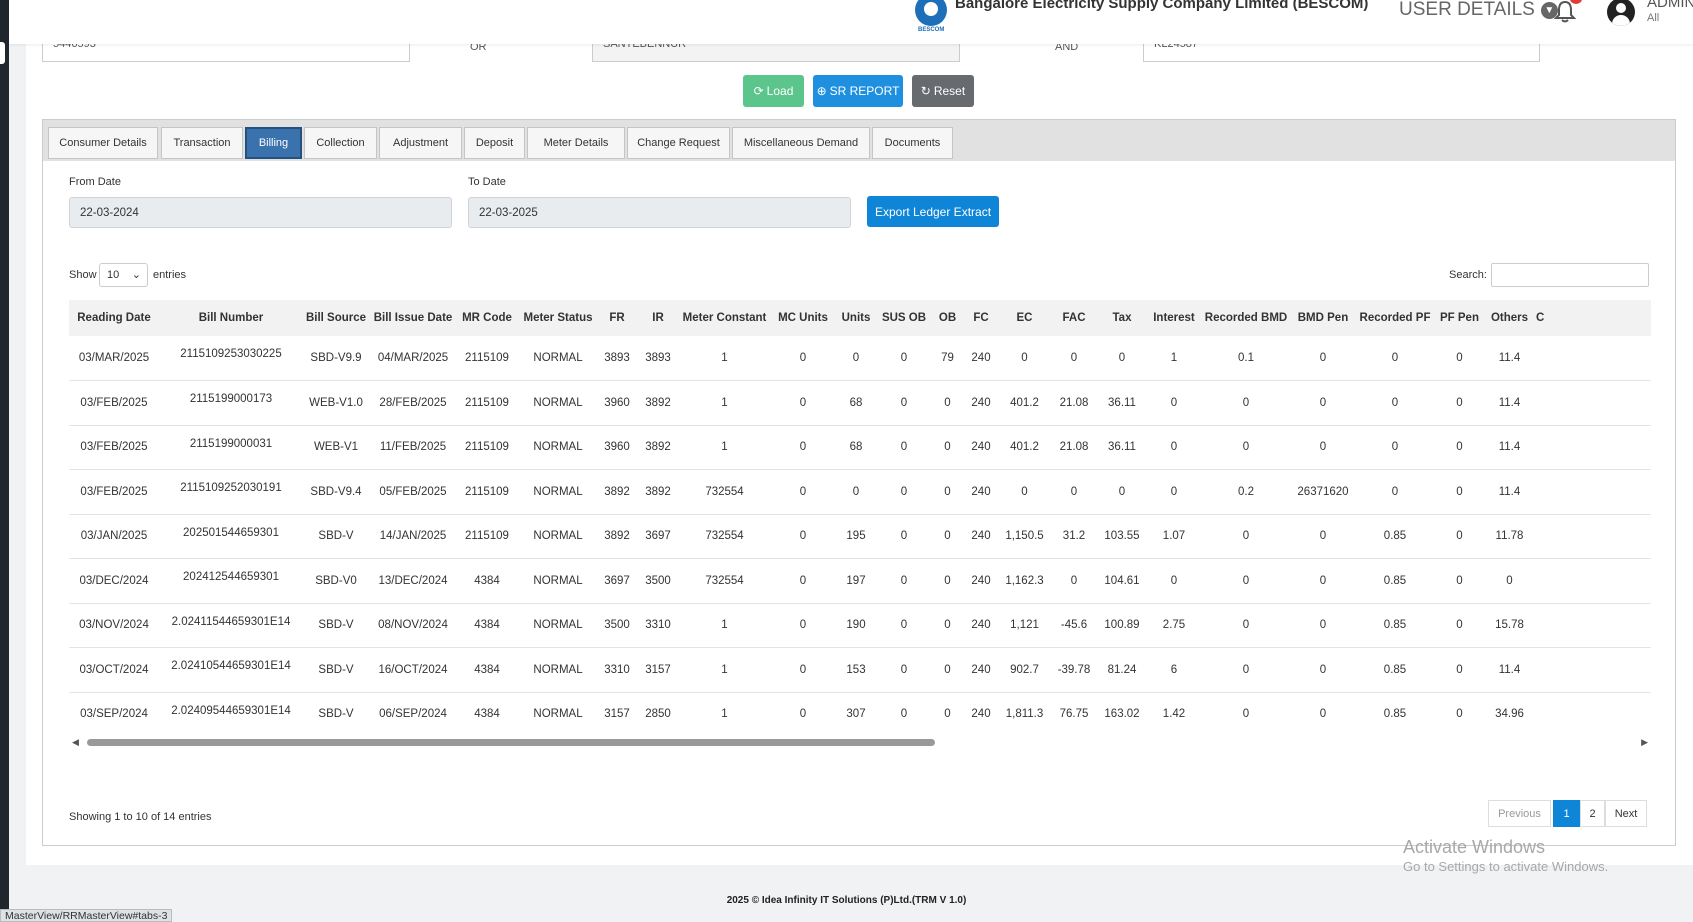 This screenshot has width=1693, height=922. I want to click on table-cell: 1,811.3, so click(1024, 713).